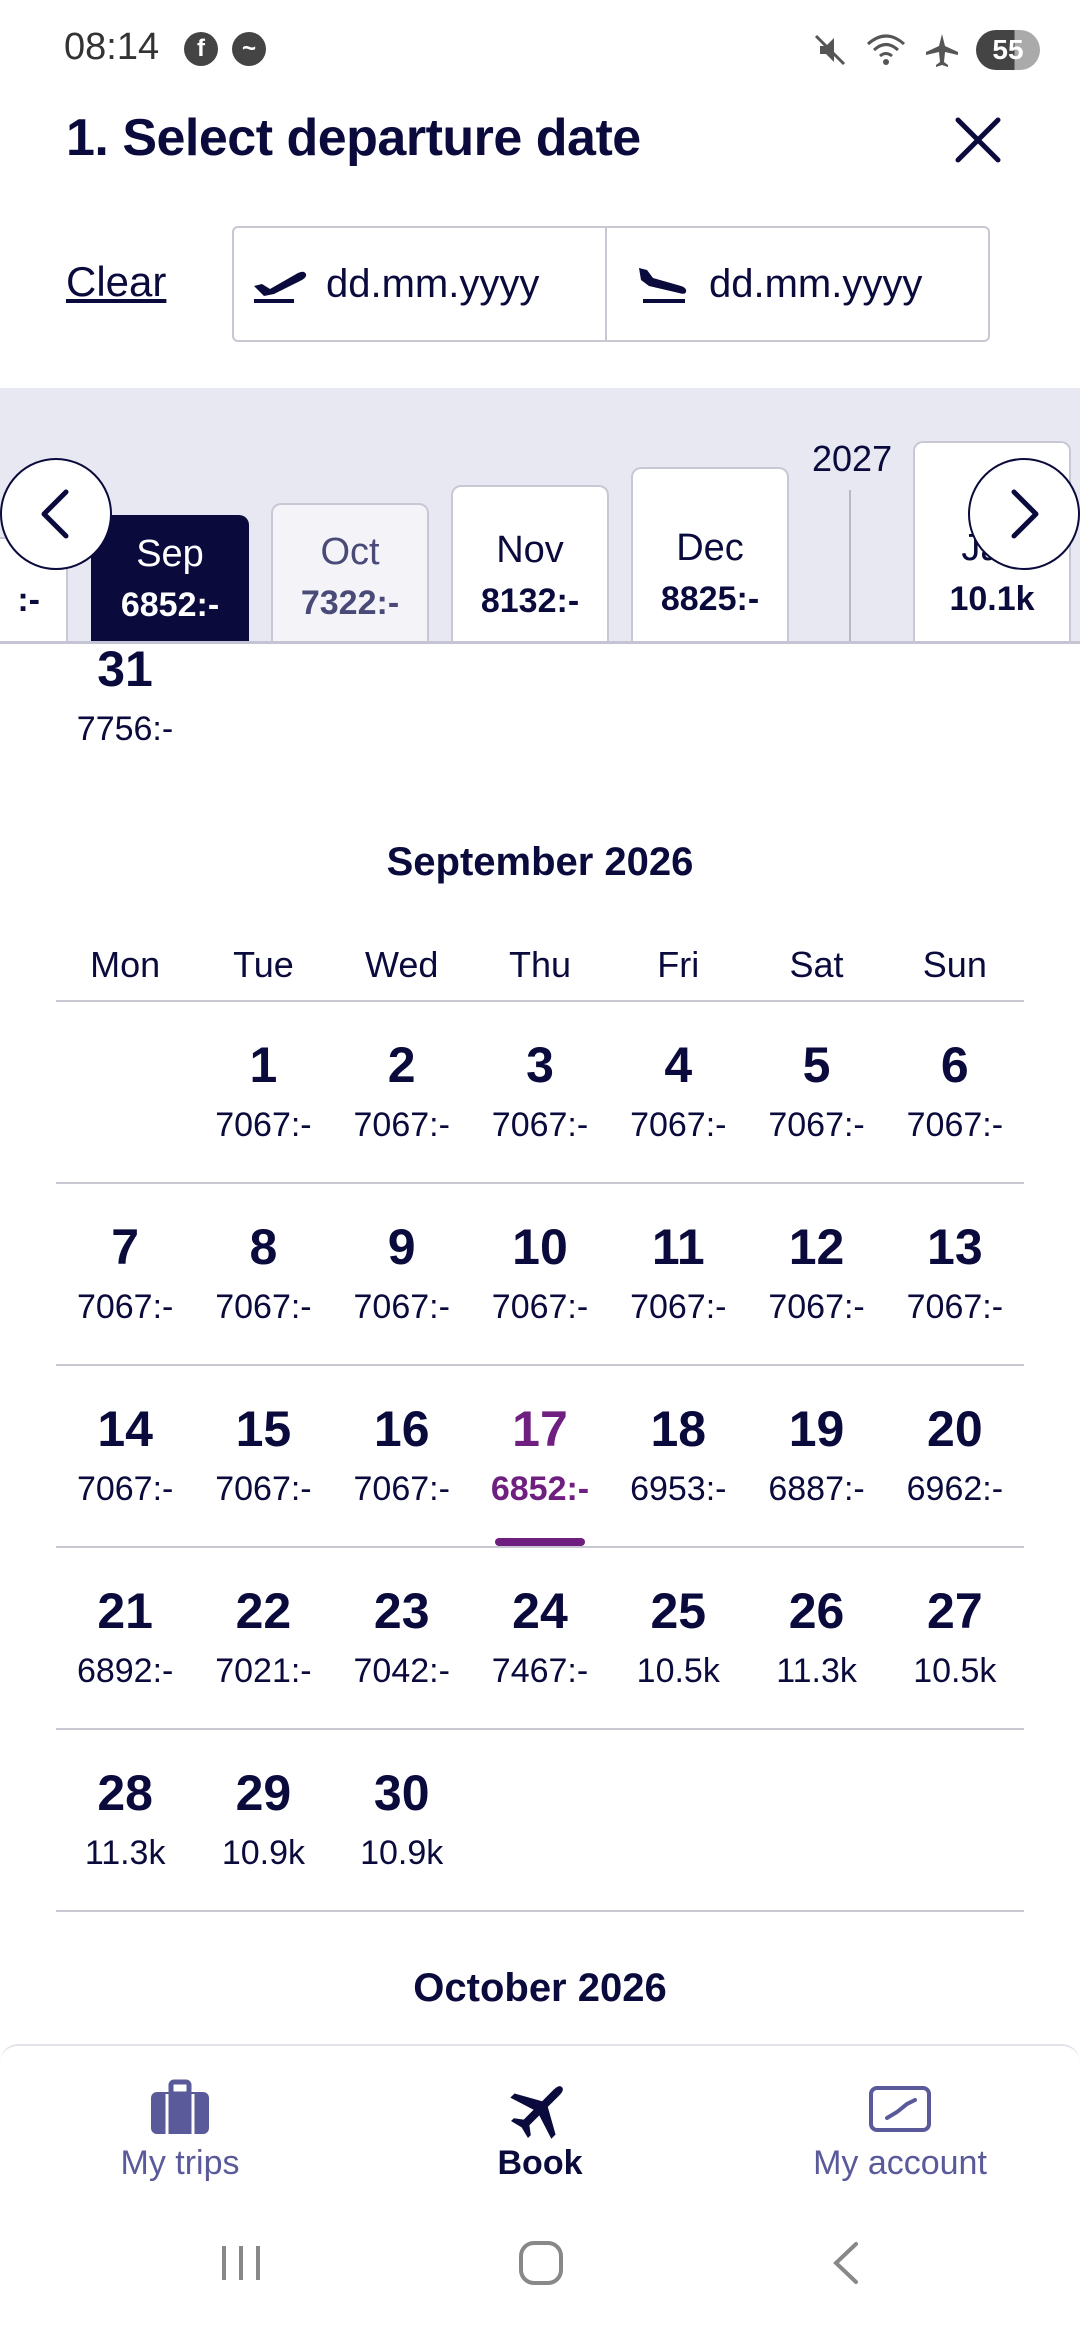  Describe the element at coordinates (852, 458) in the screenshot. I see `year-label: 2027` at that location.